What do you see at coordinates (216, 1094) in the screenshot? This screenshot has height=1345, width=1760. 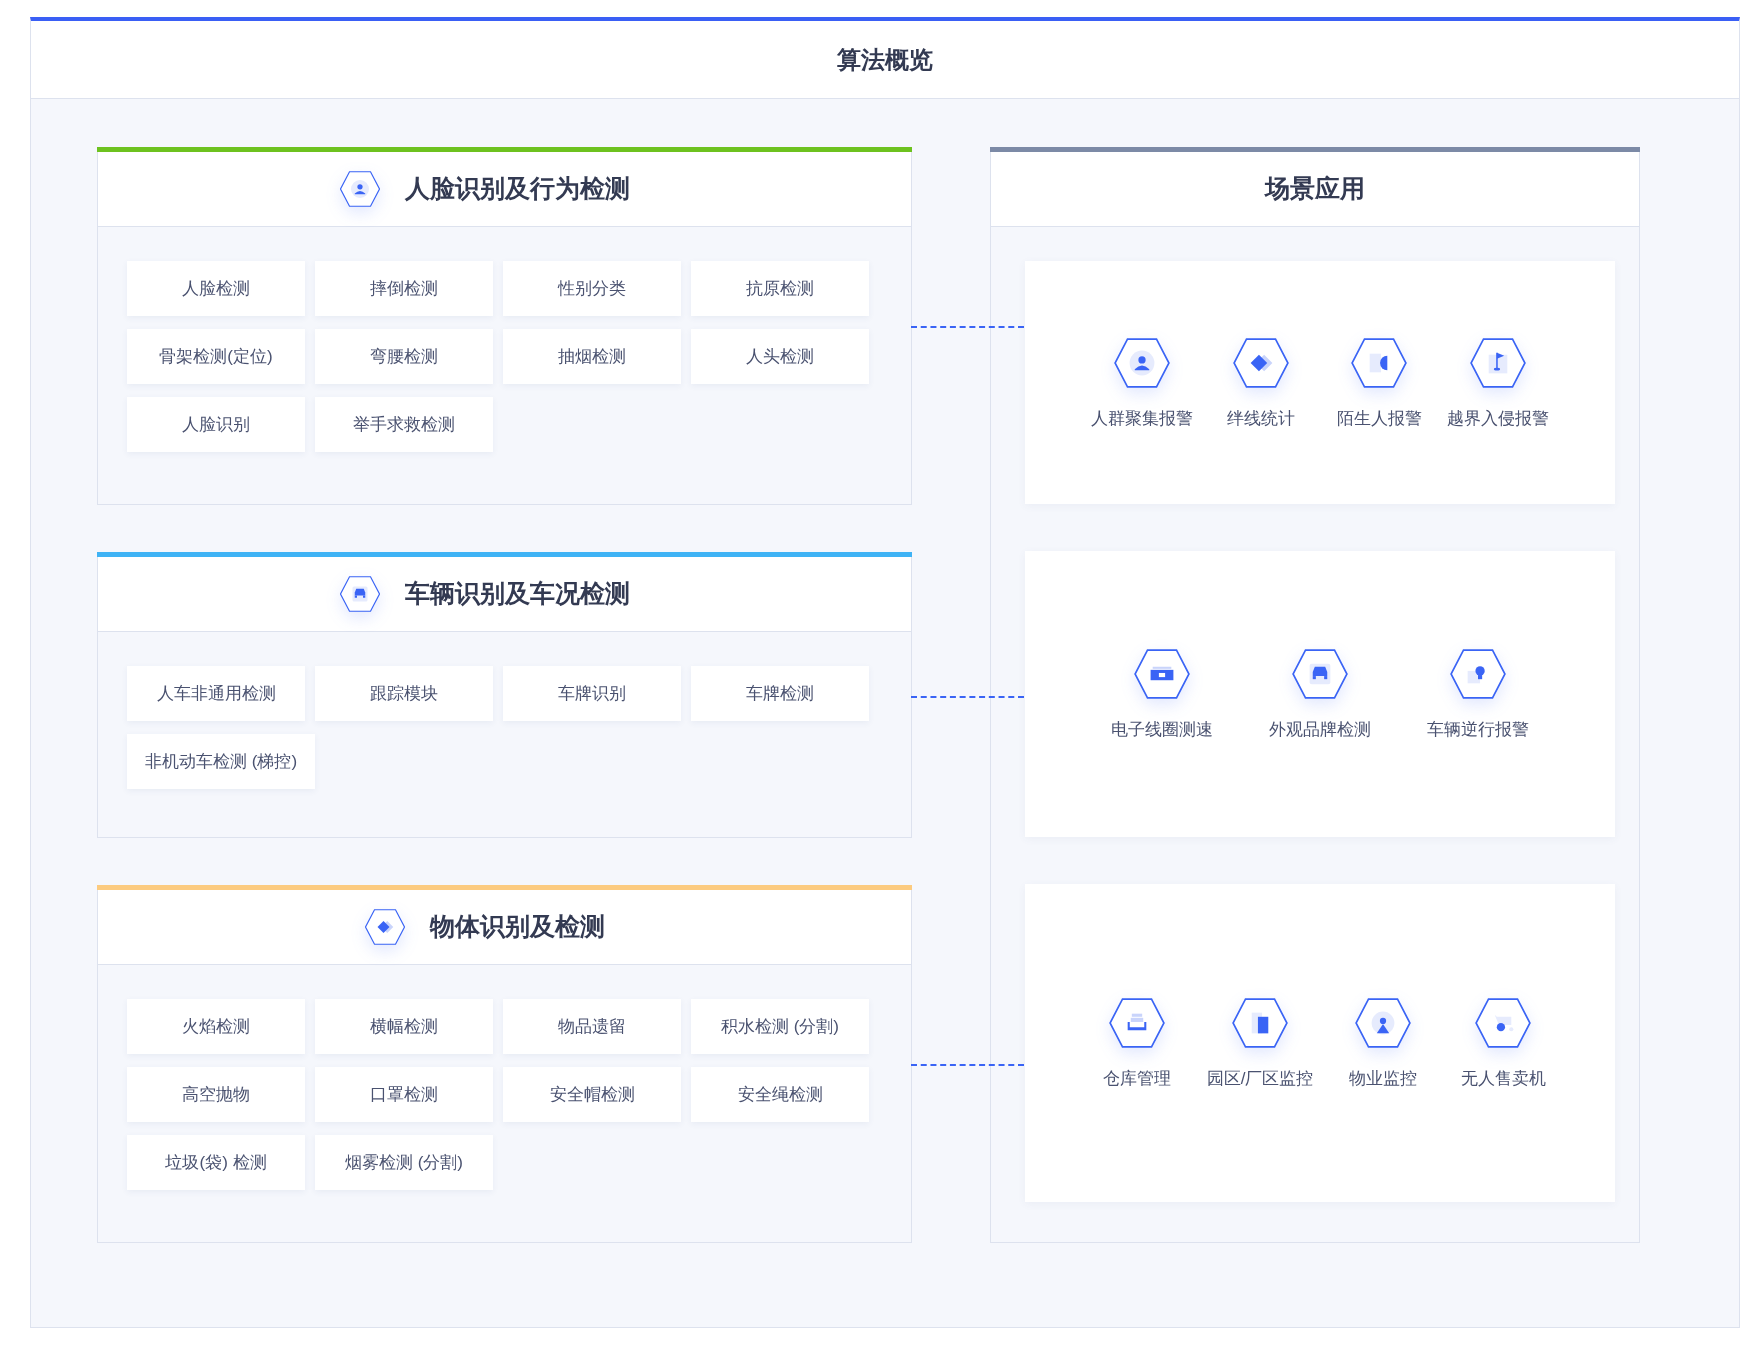 I see `algorithm-tag: 高空抛物` at bounding box center [216, 1094].